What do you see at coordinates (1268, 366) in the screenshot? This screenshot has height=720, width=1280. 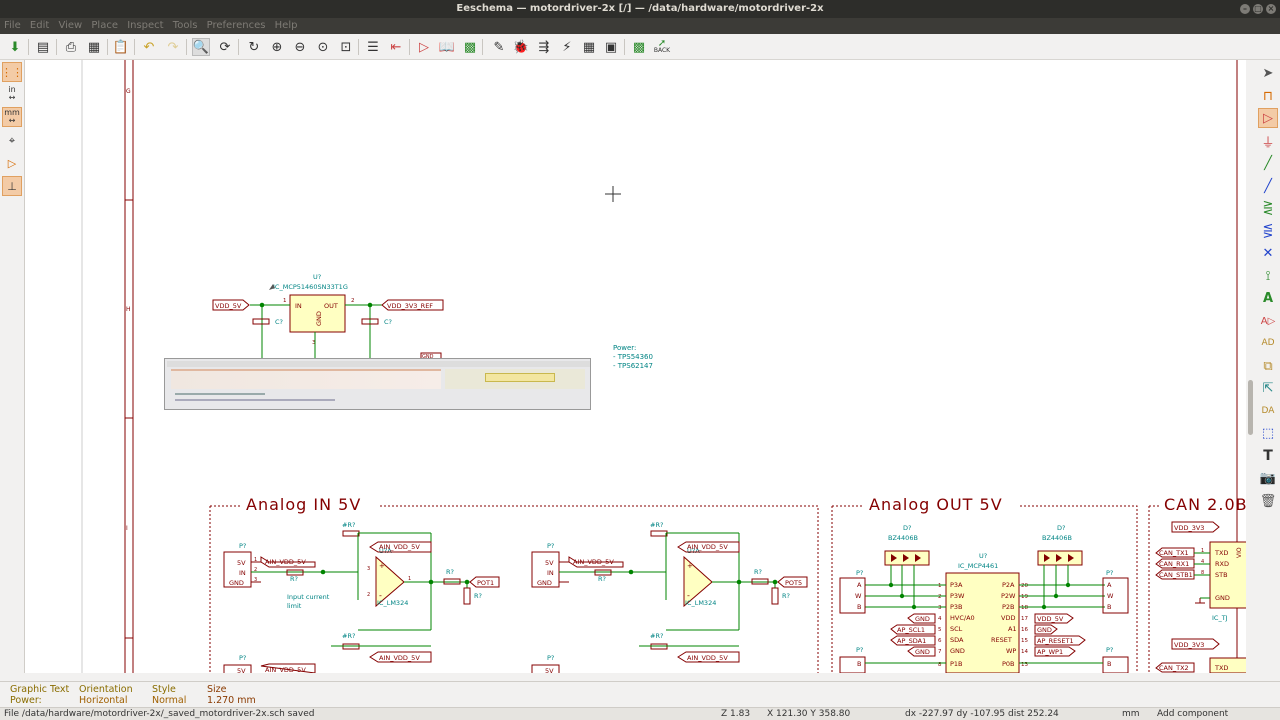 I see `hierarchical-sheet-icon: ⧉` at bounding box center [1268, 366].